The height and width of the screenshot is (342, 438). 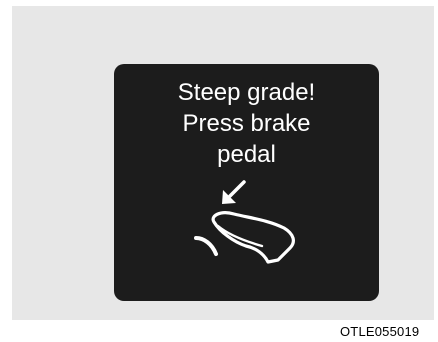 I want to click on foot-press-brake-pedal-icon, so click(x=244, y=222).